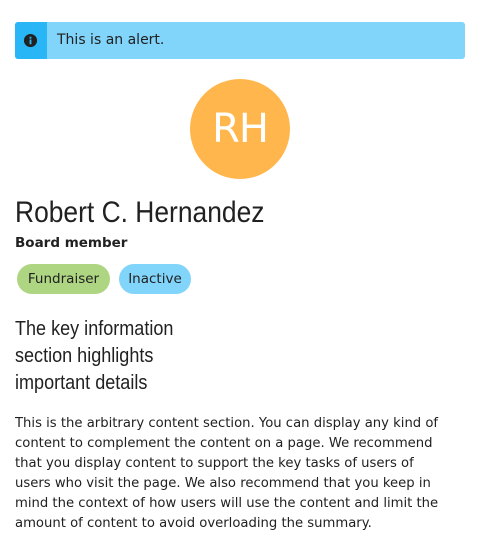 The width and height of the screenshot is (480, 550). Describe the element at coordinates (84, 355) in the screenshot. I see `key-info-line: section highlights` at that location.